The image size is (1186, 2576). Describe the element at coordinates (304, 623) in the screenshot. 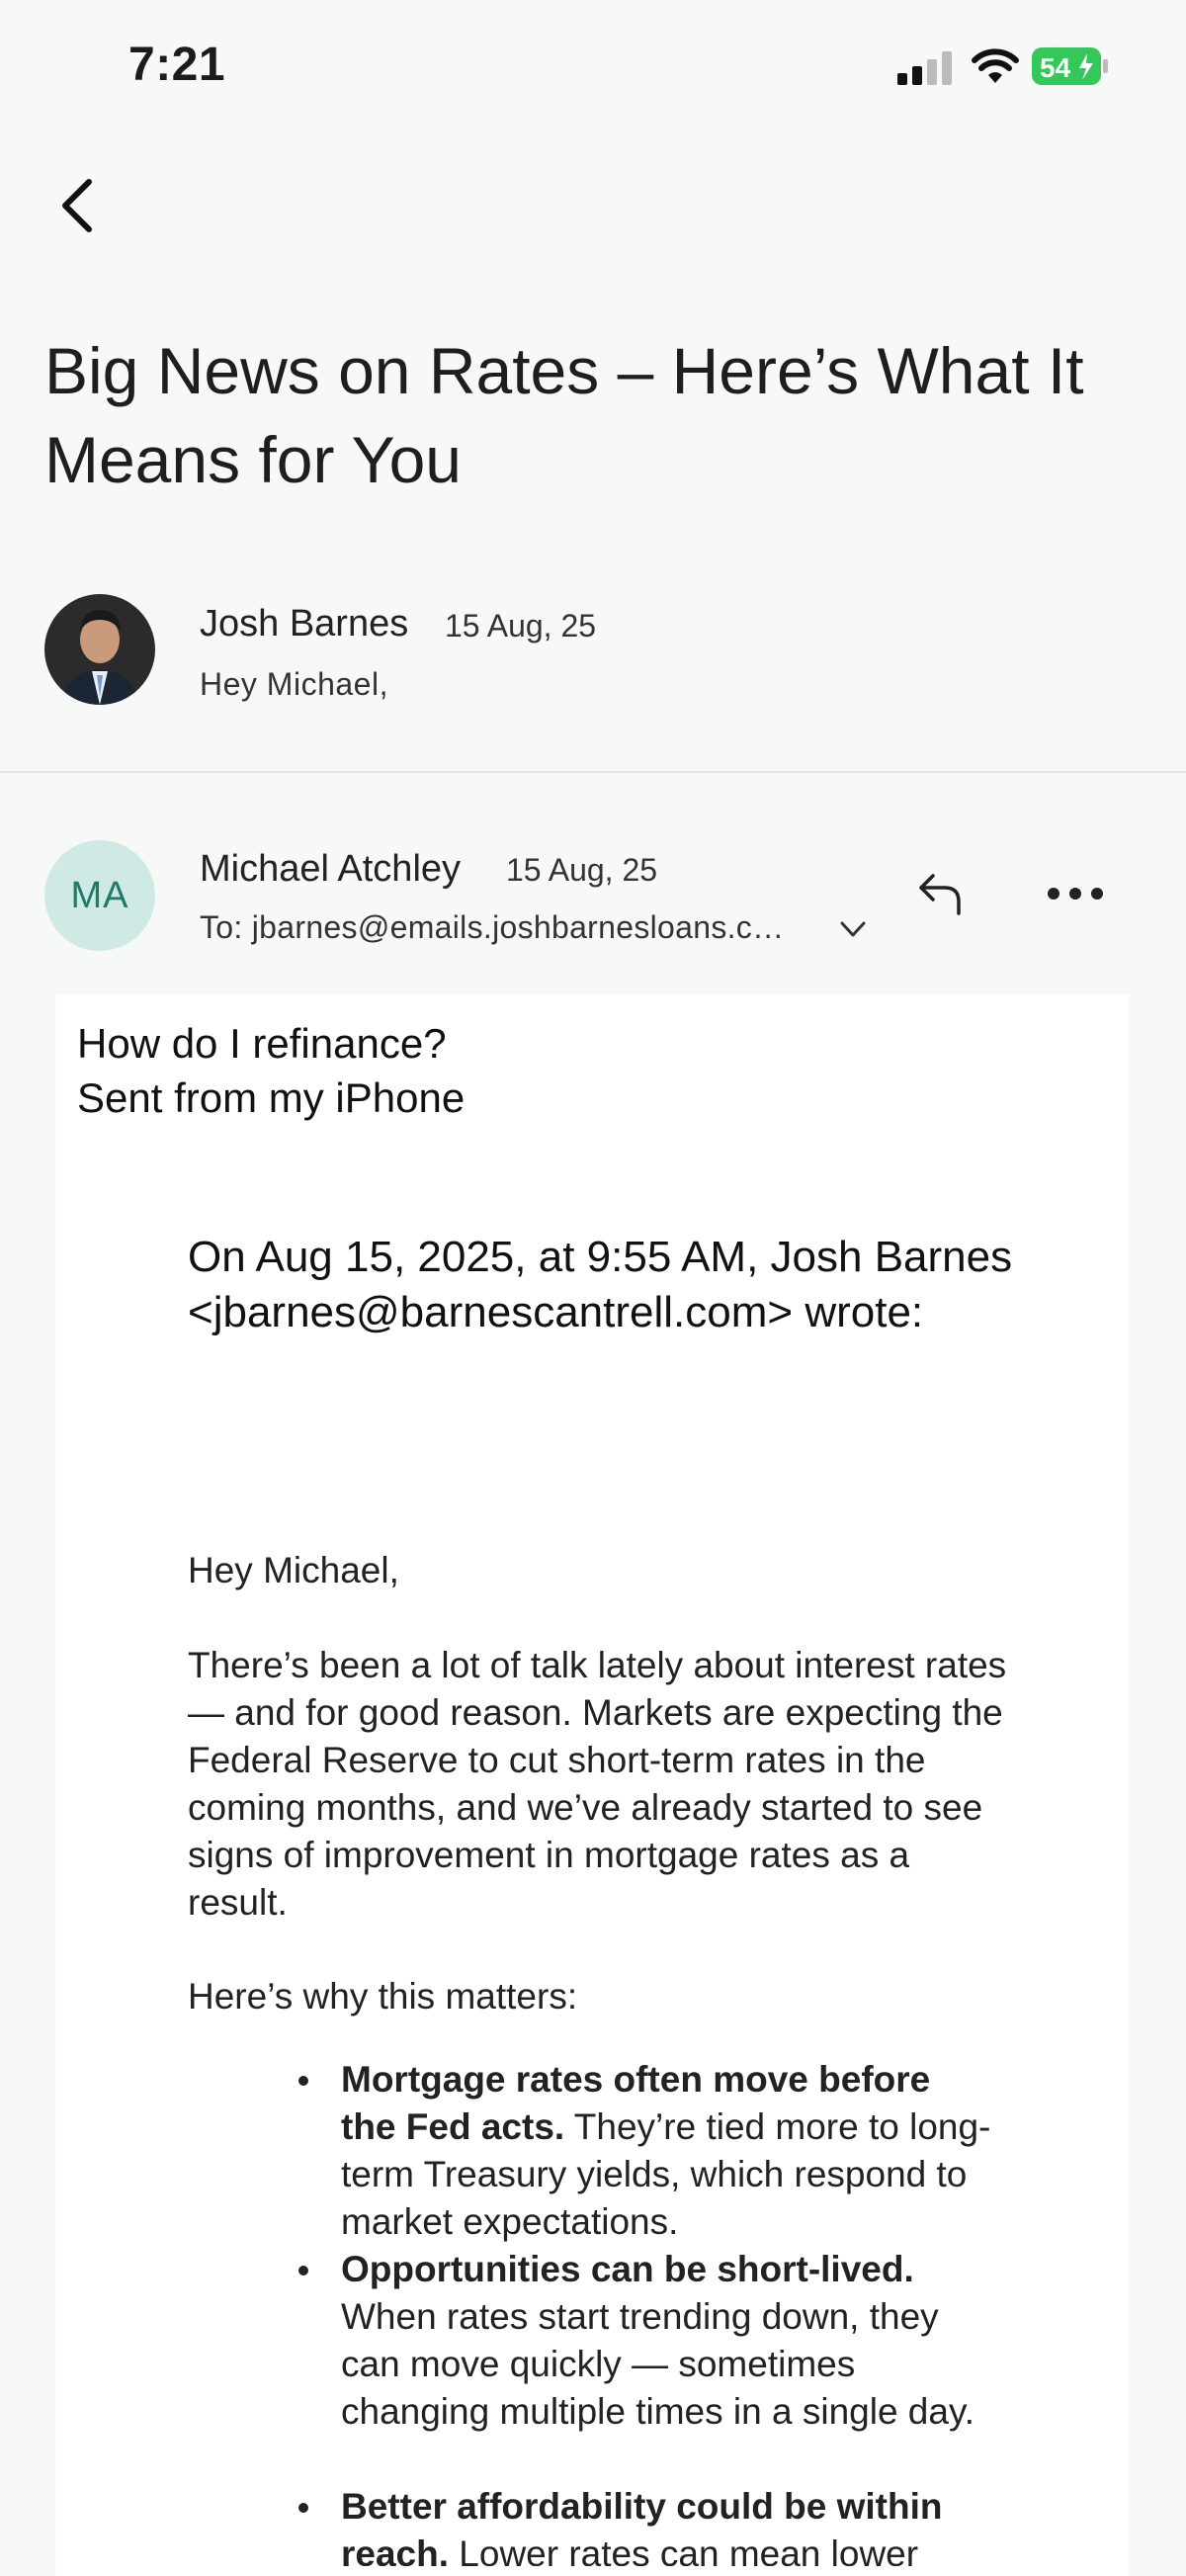

I see `sender-name: Josh Barnes` at that location.